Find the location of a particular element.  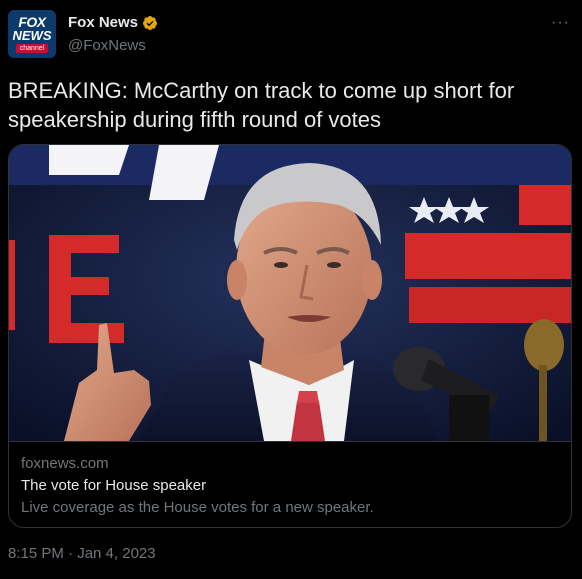

author-name-row: Fox News is located at coordinates (113, 22).